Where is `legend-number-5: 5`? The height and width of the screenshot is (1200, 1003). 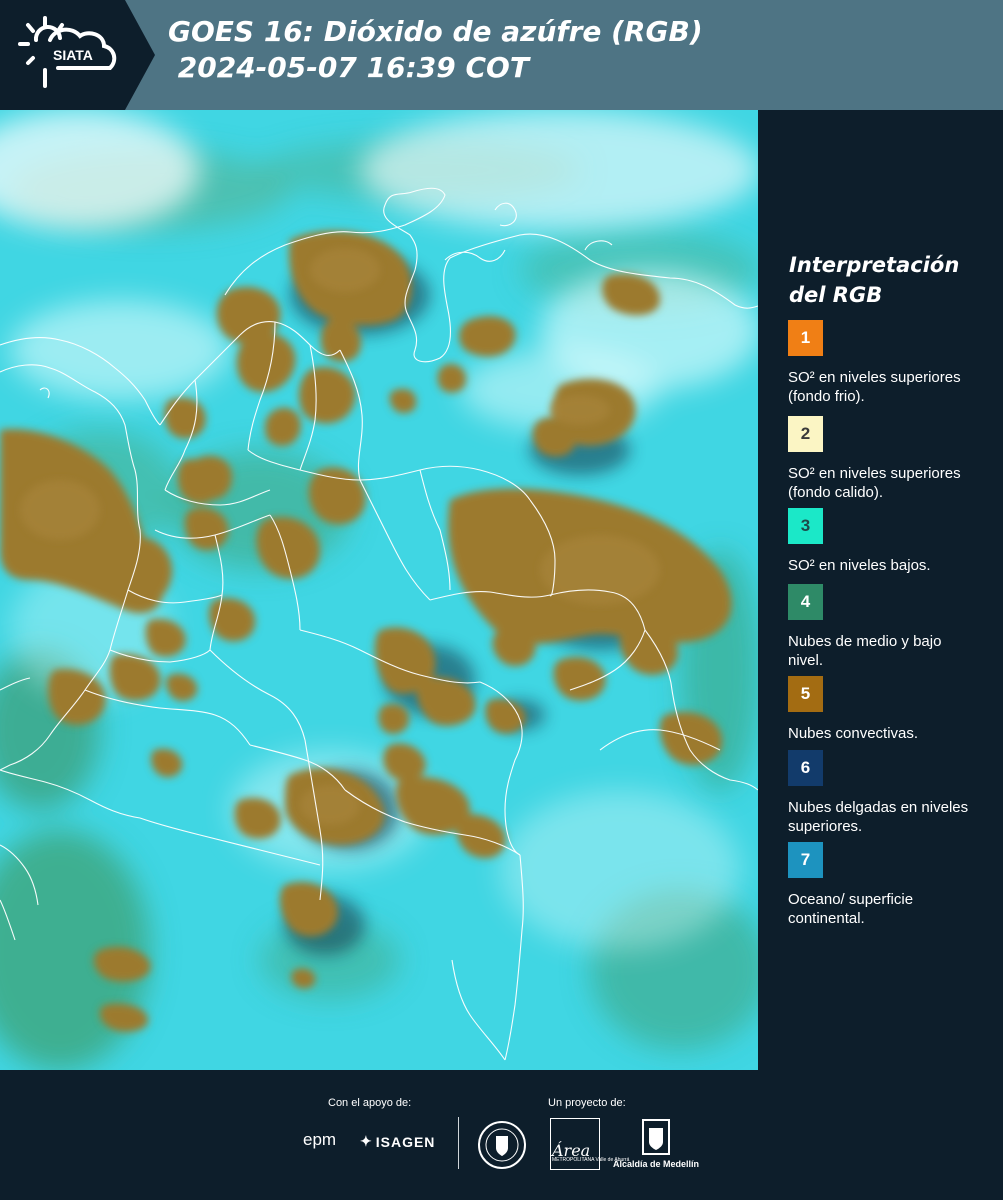
legend-number-5: 5 is located at coordinates (805, 693).